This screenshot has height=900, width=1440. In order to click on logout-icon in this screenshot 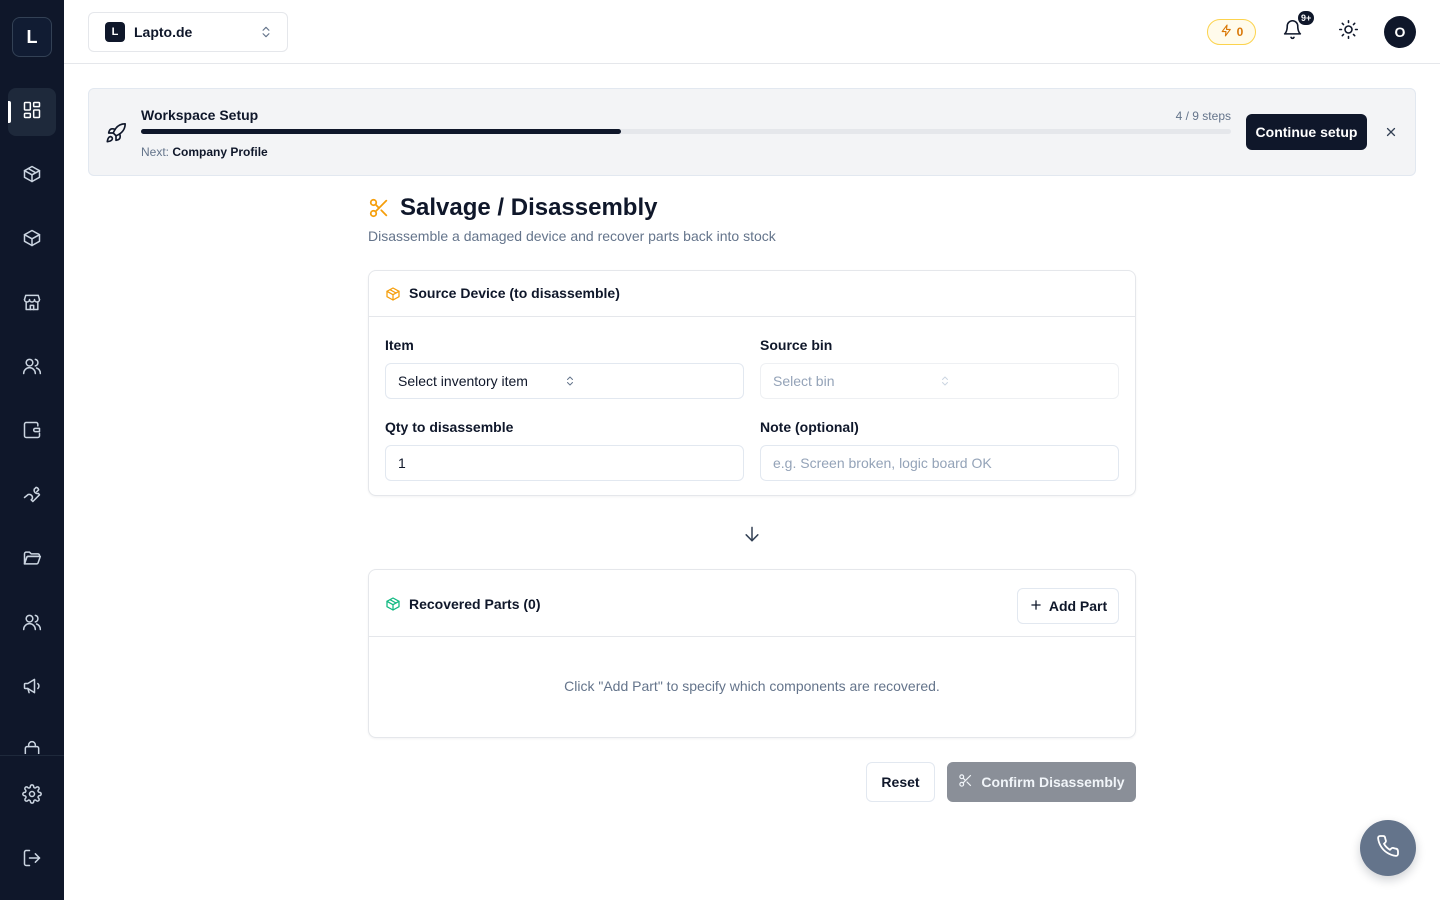, I will do `click(32, 860)`.